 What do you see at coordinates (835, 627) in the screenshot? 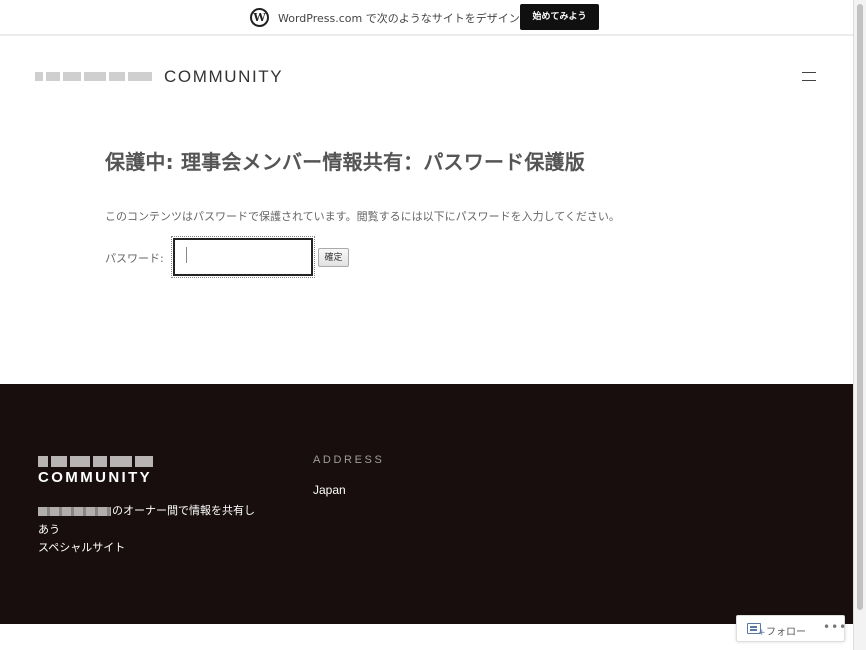
I see `more-options-icon: •••` at bounding box center [835, 627].